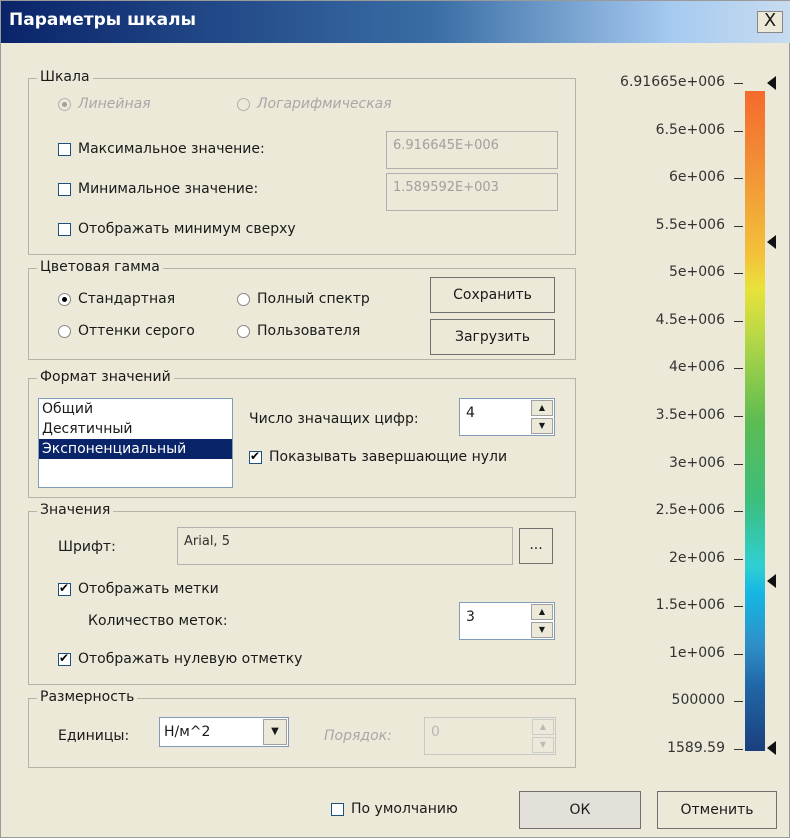  I want to click on trailing-zeros-label: Показывать завершающие нули, so click(388, 457).